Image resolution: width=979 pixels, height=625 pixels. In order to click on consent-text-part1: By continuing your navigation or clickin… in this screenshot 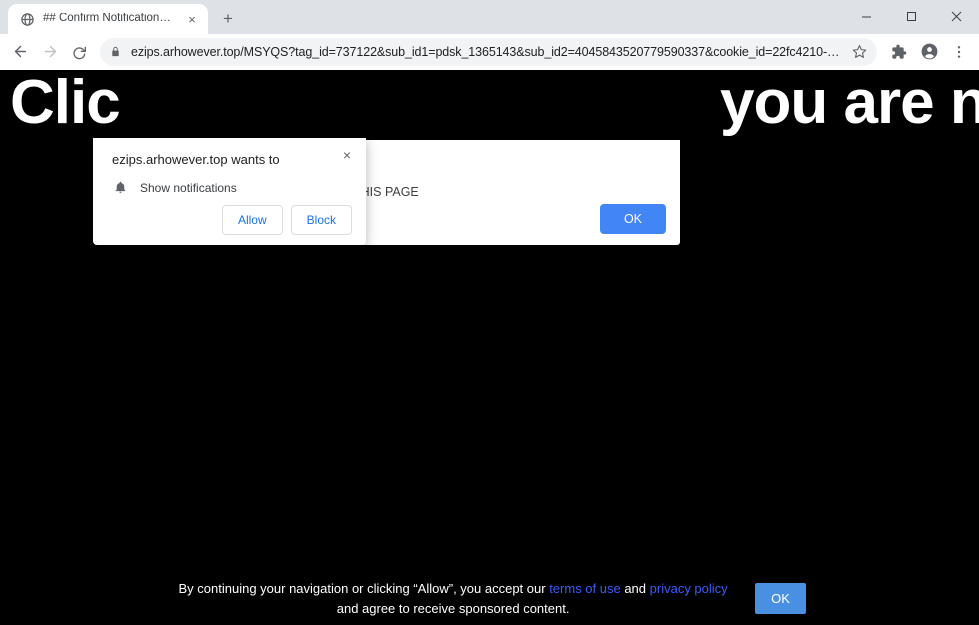, I will do `click(364, 588)`.